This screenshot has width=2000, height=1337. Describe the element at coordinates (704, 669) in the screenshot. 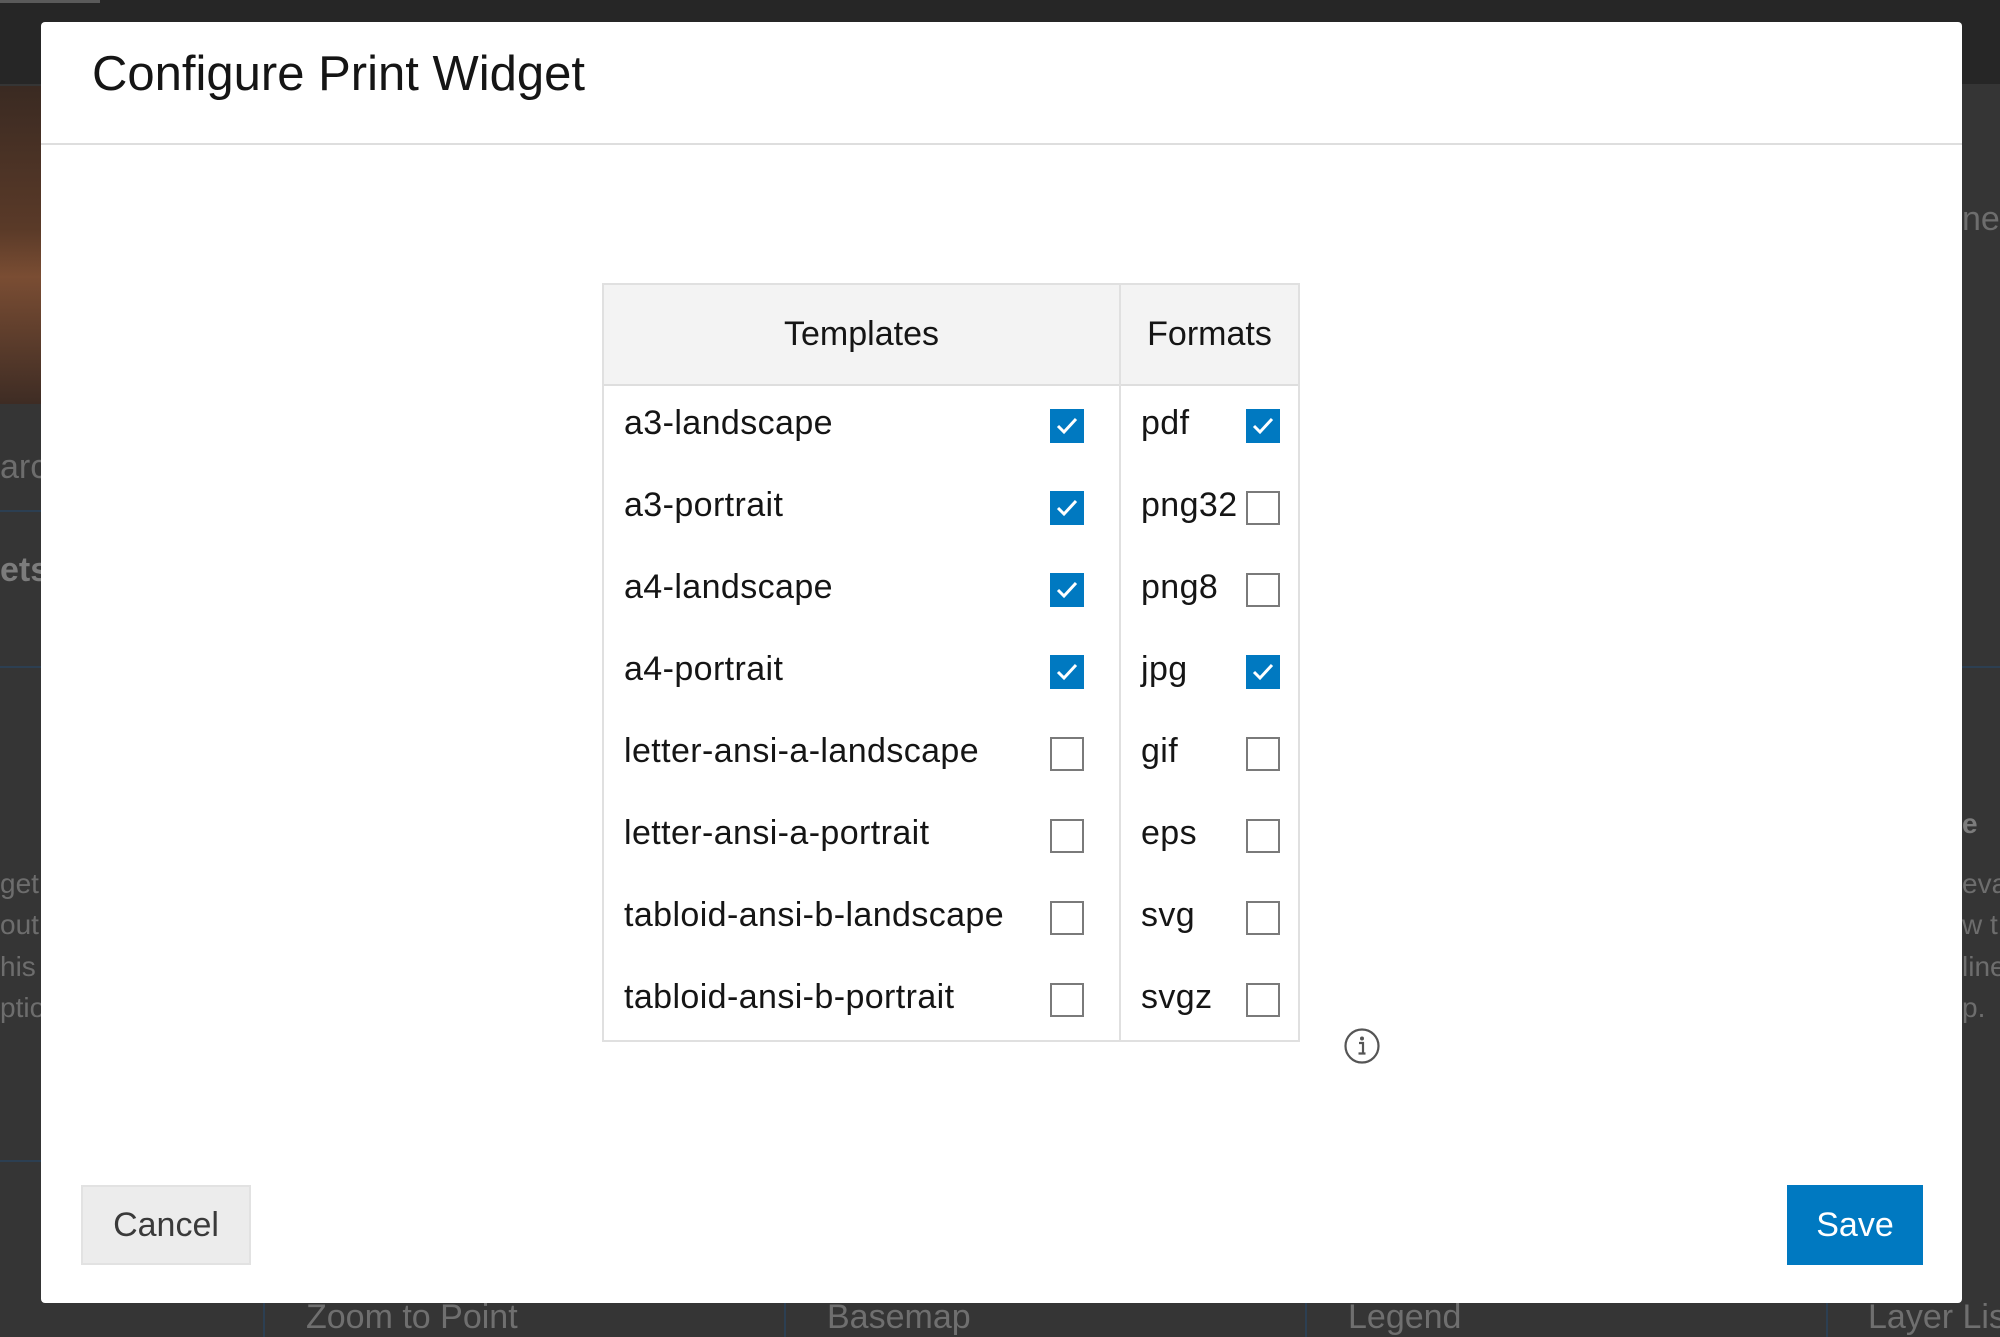

I see `template-label: a4-portrait` at that location.